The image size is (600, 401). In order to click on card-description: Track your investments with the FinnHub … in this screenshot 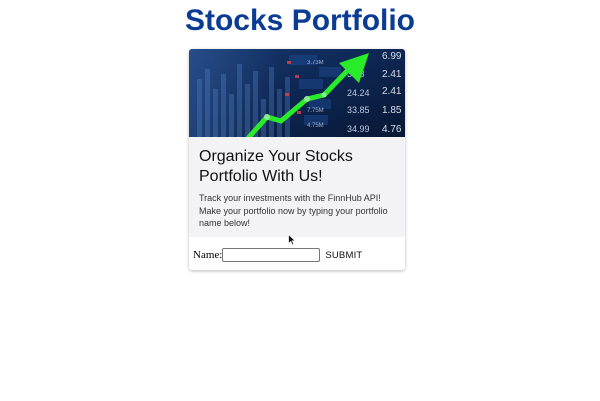, I will do `click(293, 210)`.